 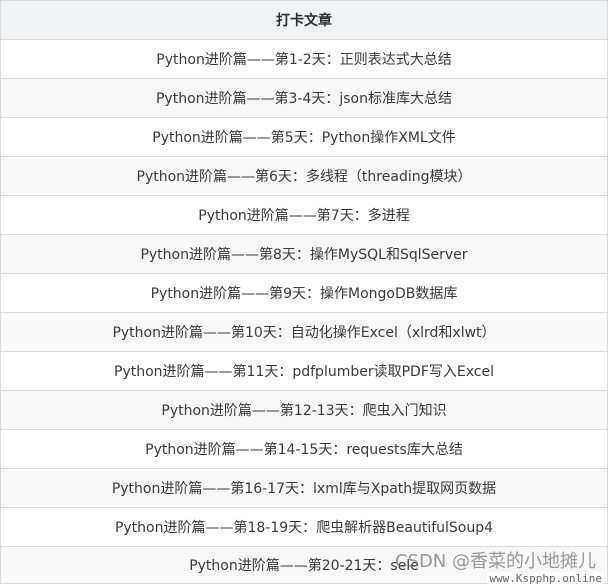 What do you see at coordinates (304, 332) in the screenshot?
I see `table-row: Python进阶篇——第10天：自动化操作Excel（xlrd和xlwt）` at bounding box center [304, 332].